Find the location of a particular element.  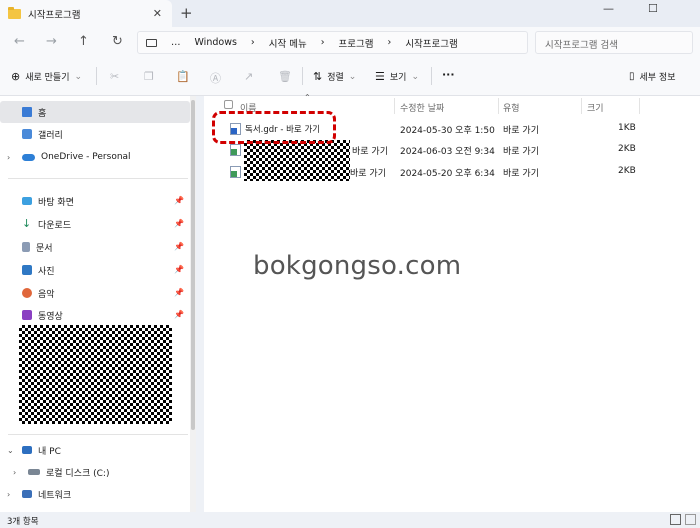

tab-bar: 시작프로그램 ✕ + — ☐ is located at coordinates (350, 13).